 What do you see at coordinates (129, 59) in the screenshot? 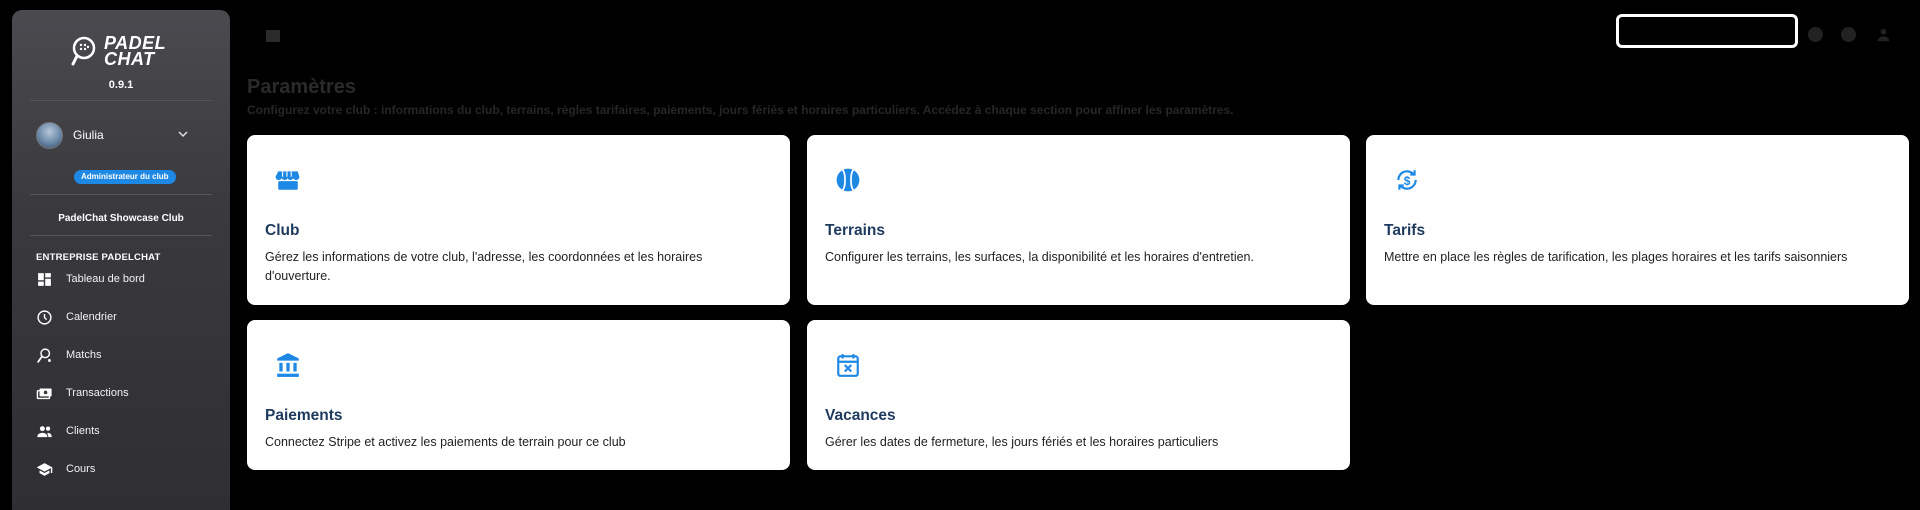
I see `brand-line-2: CHAT` at bounding box center [129, 59].